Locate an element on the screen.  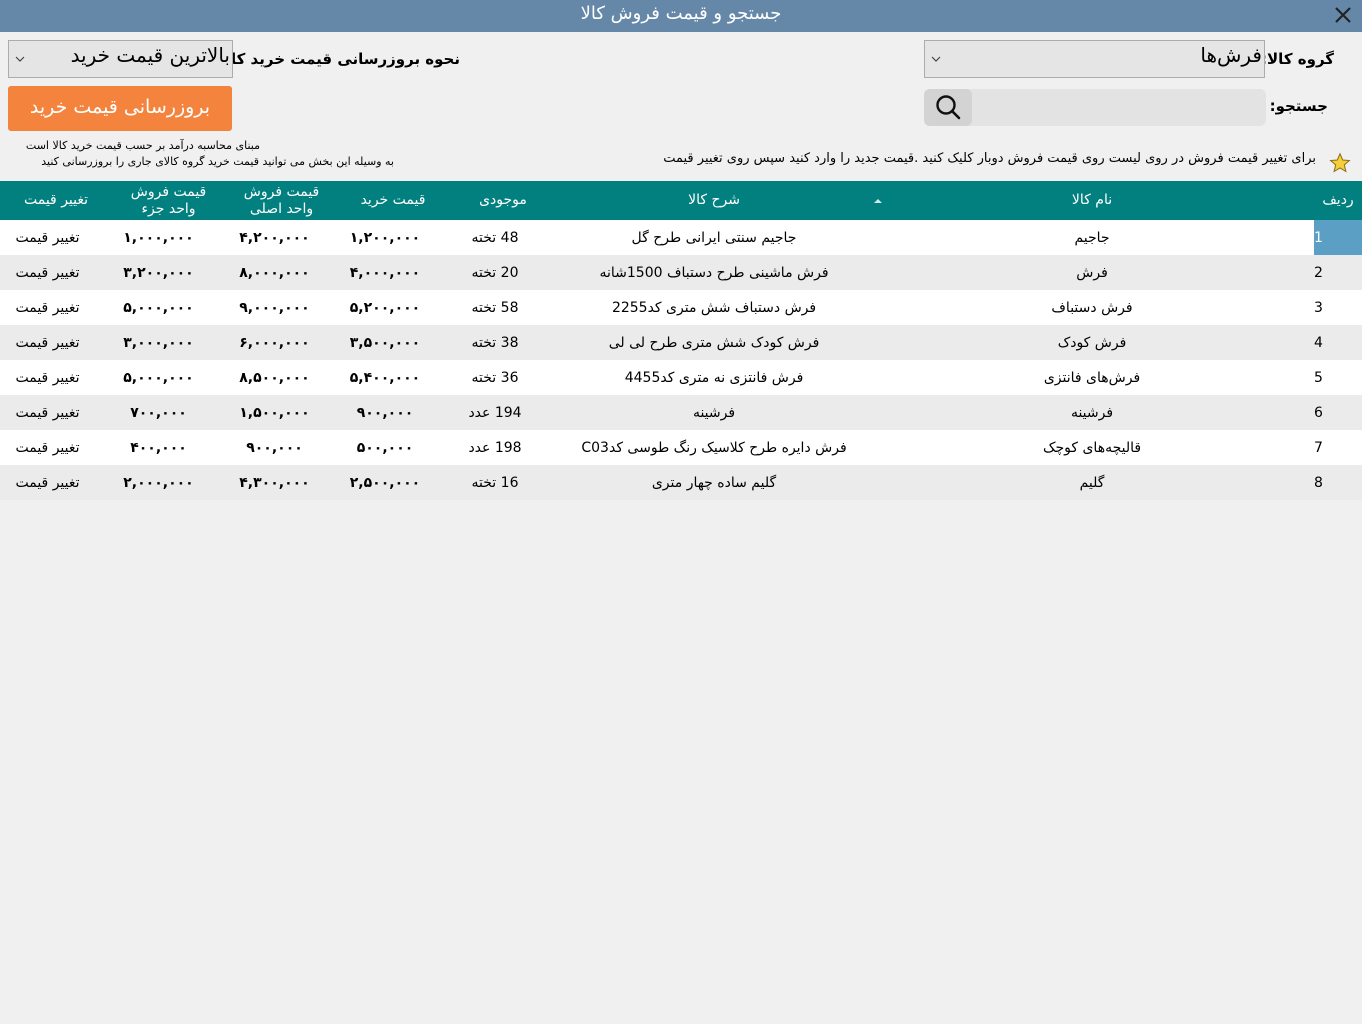
cell-sell-main: ۹۰۰,۰۰۰ is located at coordinates (274, 447).